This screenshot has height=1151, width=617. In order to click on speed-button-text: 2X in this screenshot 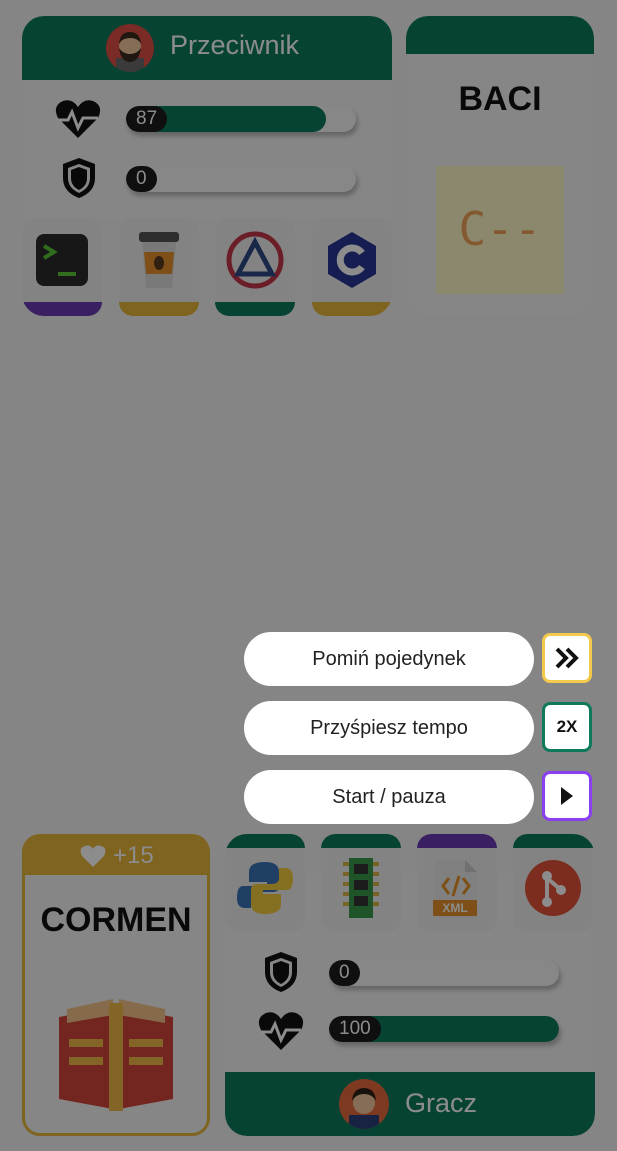, I will do `click(567, 726)`.